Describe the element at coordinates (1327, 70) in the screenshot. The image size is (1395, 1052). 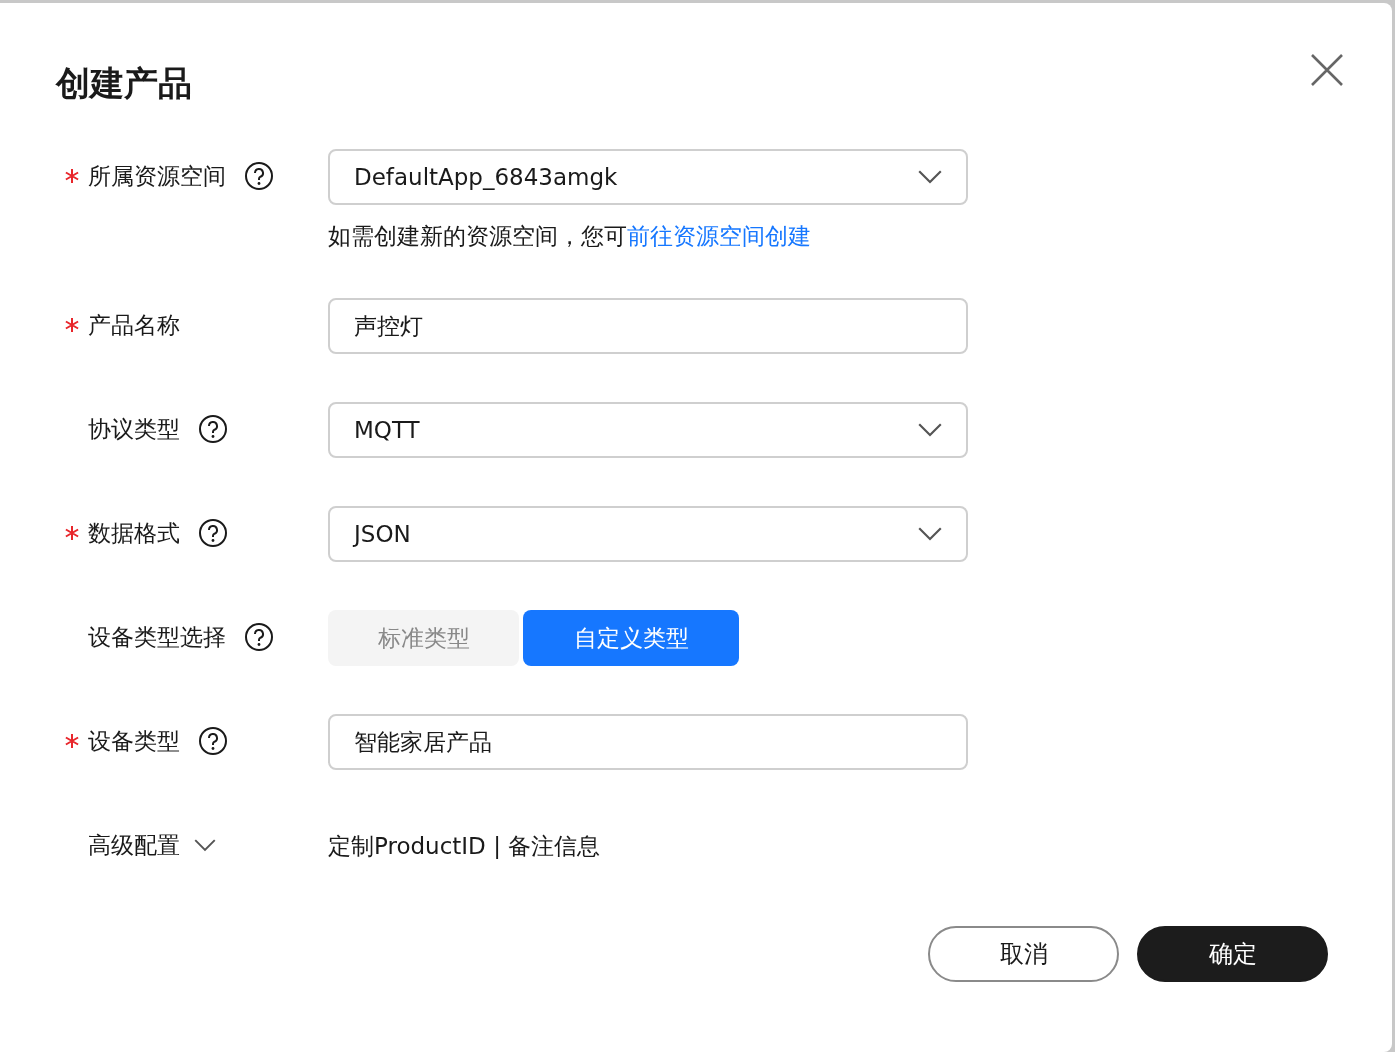
I see `close-button` at that location.